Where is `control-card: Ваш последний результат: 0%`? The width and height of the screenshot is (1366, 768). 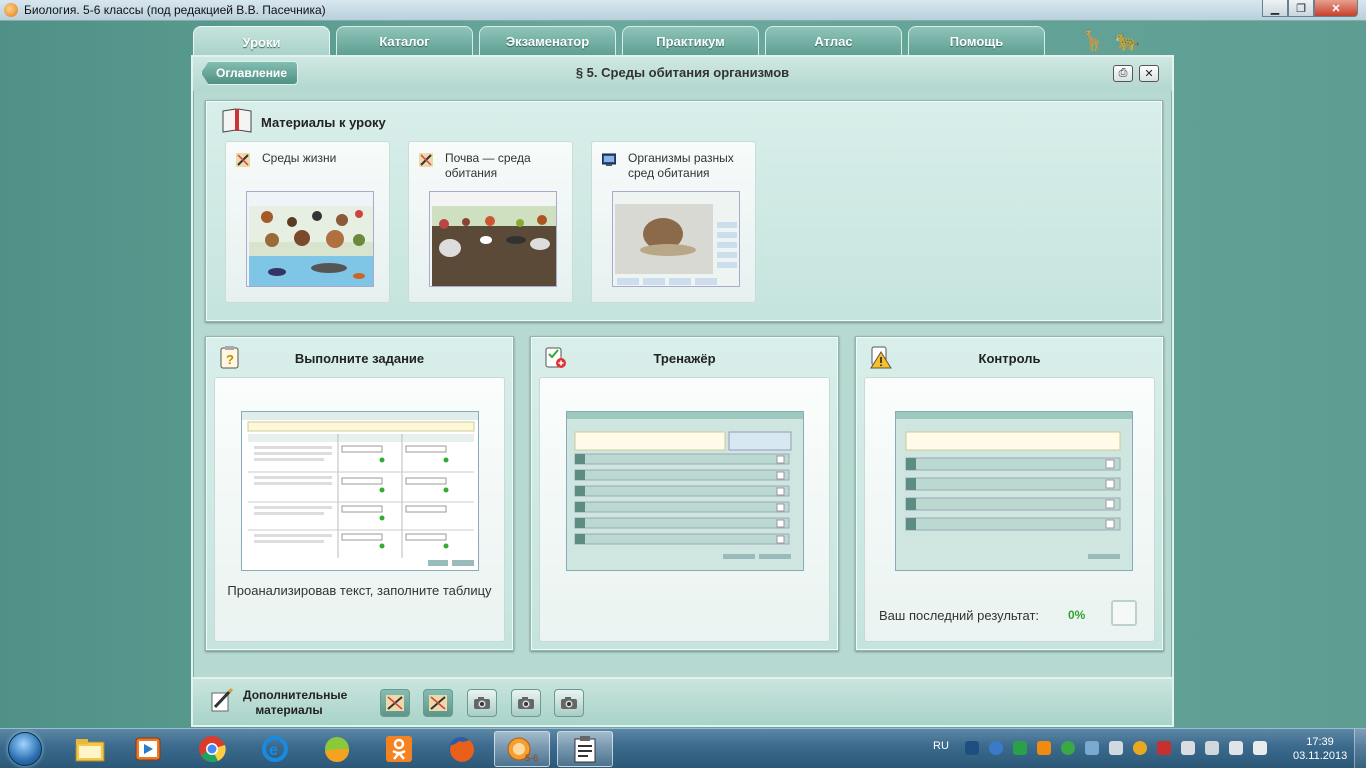
control-card: Ваш последний результат: 0% is located at coordinates (1009, 509).